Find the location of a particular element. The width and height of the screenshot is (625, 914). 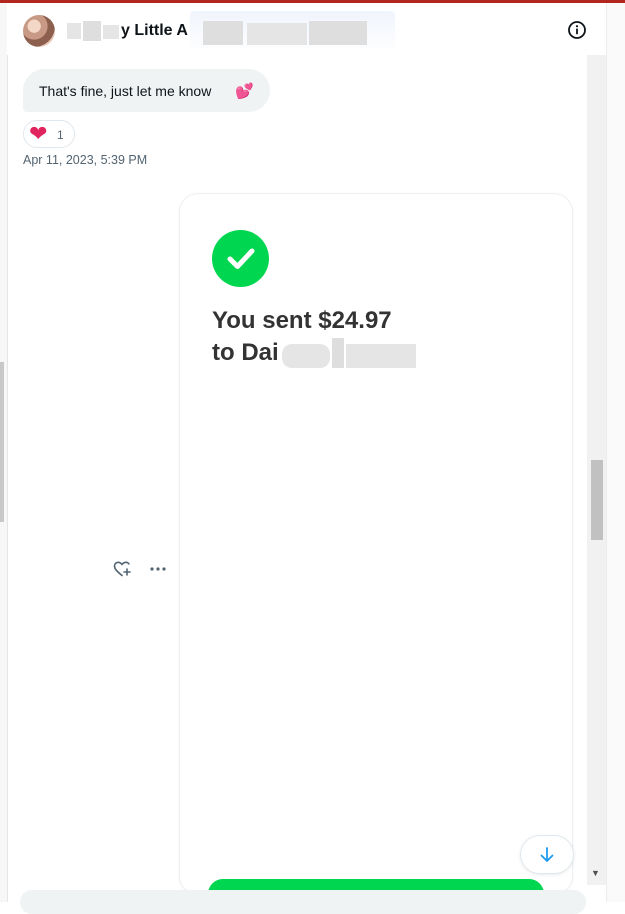

checkmark-icon is located at coordinates (240, 258).